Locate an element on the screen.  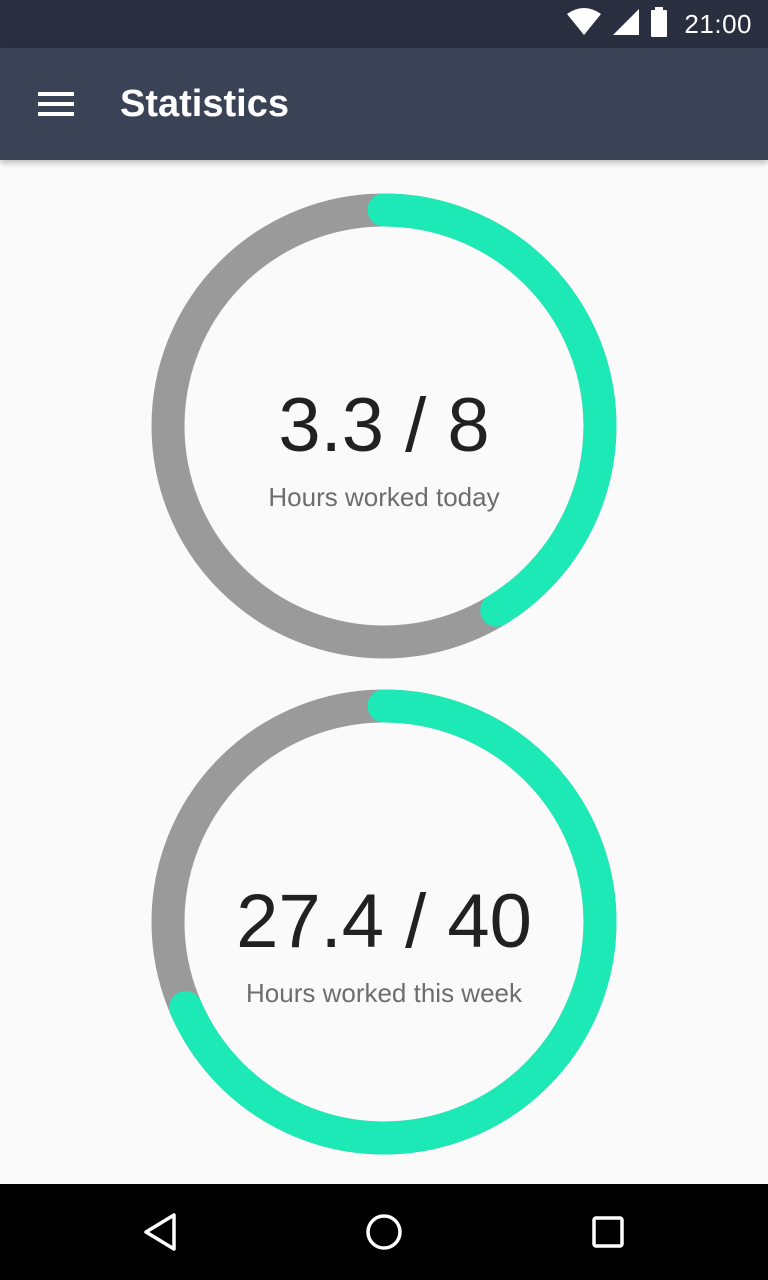
daily-hours-label: Hours worked today is located at coordinates (384, 497).